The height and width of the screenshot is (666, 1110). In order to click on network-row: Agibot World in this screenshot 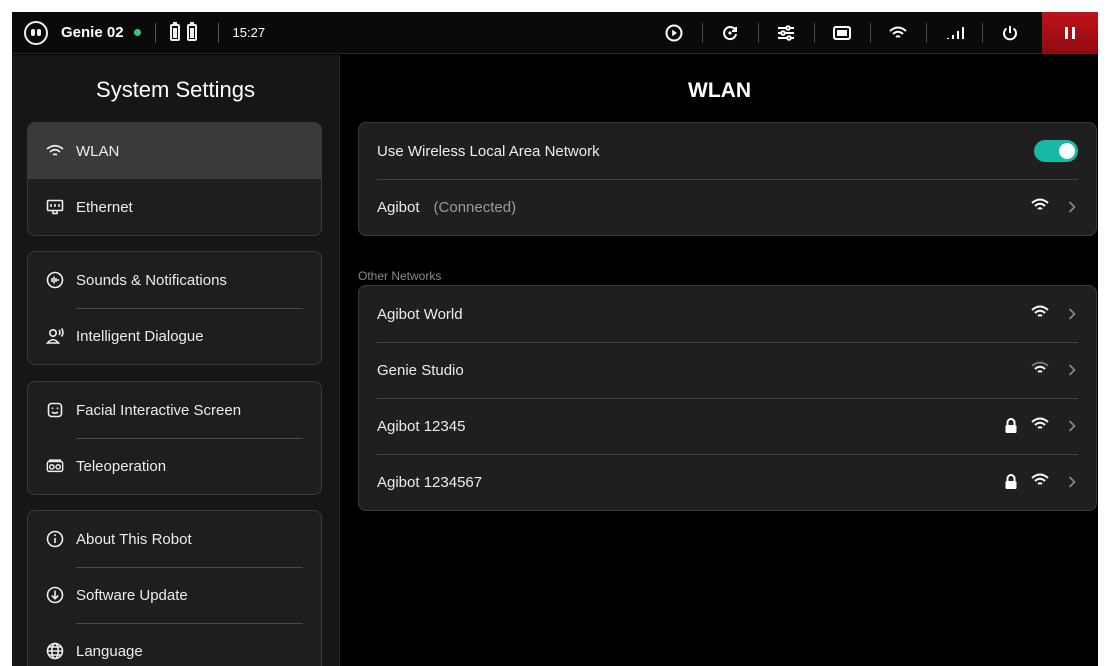, I will do `click(727, 314)`.